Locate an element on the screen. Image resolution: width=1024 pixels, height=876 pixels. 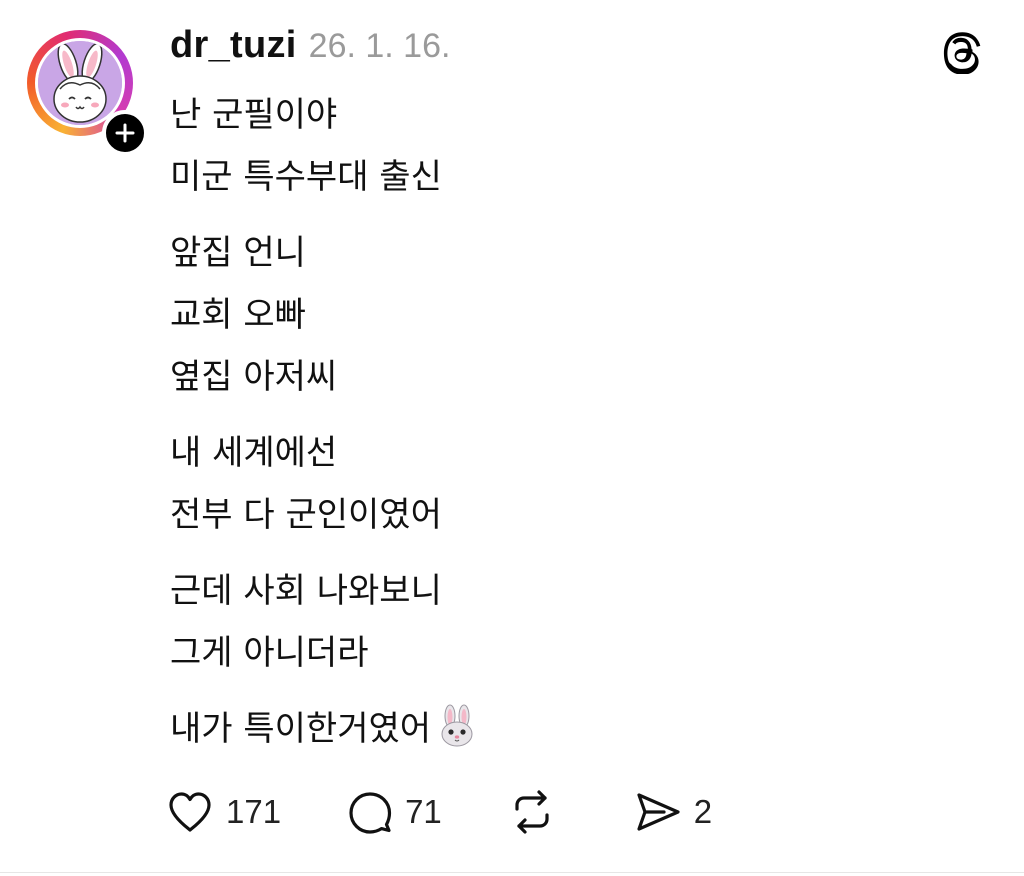
post-header: dr_tuzi 26. 1. 16. is located at coordinates (310, 52).